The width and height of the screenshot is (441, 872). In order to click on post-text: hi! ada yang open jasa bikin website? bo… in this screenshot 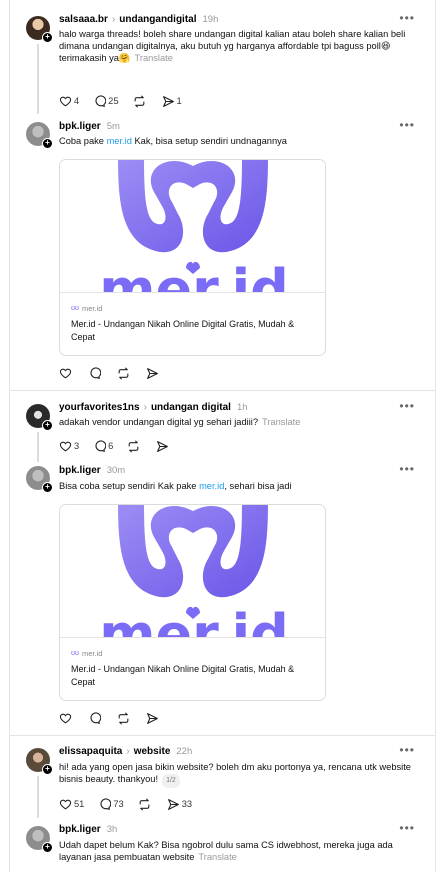, I will do `click(241, 774)`.